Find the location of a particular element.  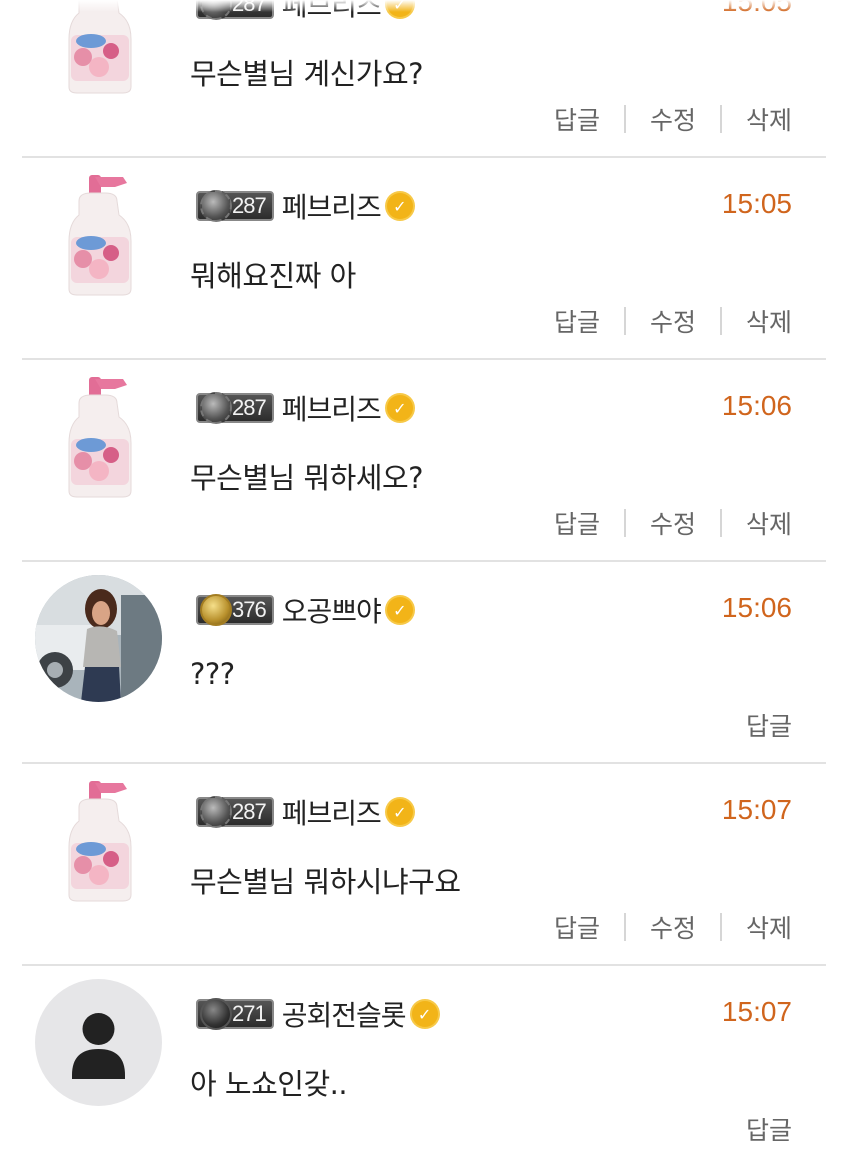

comment-text: ??? is located at coordinates (212, 674).